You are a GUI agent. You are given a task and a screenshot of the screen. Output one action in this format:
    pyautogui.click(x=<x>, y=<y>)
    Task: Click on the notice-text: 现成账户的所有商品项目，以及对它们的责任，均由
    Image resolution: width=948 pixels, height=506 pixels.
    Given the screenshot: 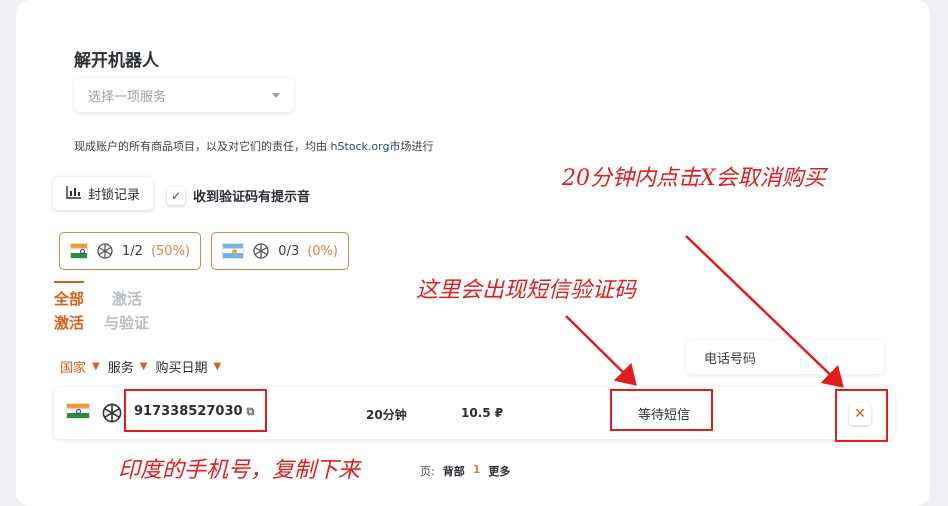 What is the action you would take?
    pyautogui.click(x=202, y=146)
    